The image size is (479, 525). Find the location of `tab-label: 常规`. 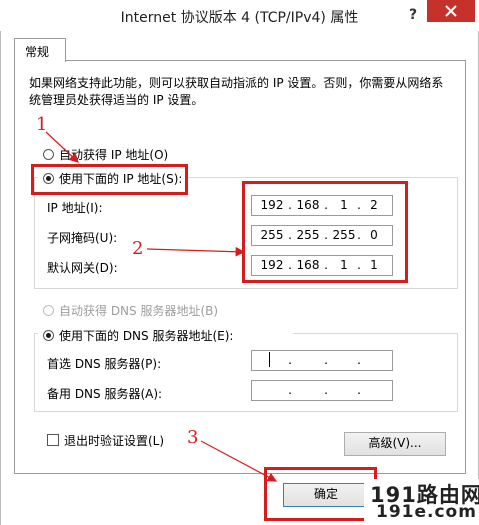

tab-label: 常规 is located at coordinates (37, 52).